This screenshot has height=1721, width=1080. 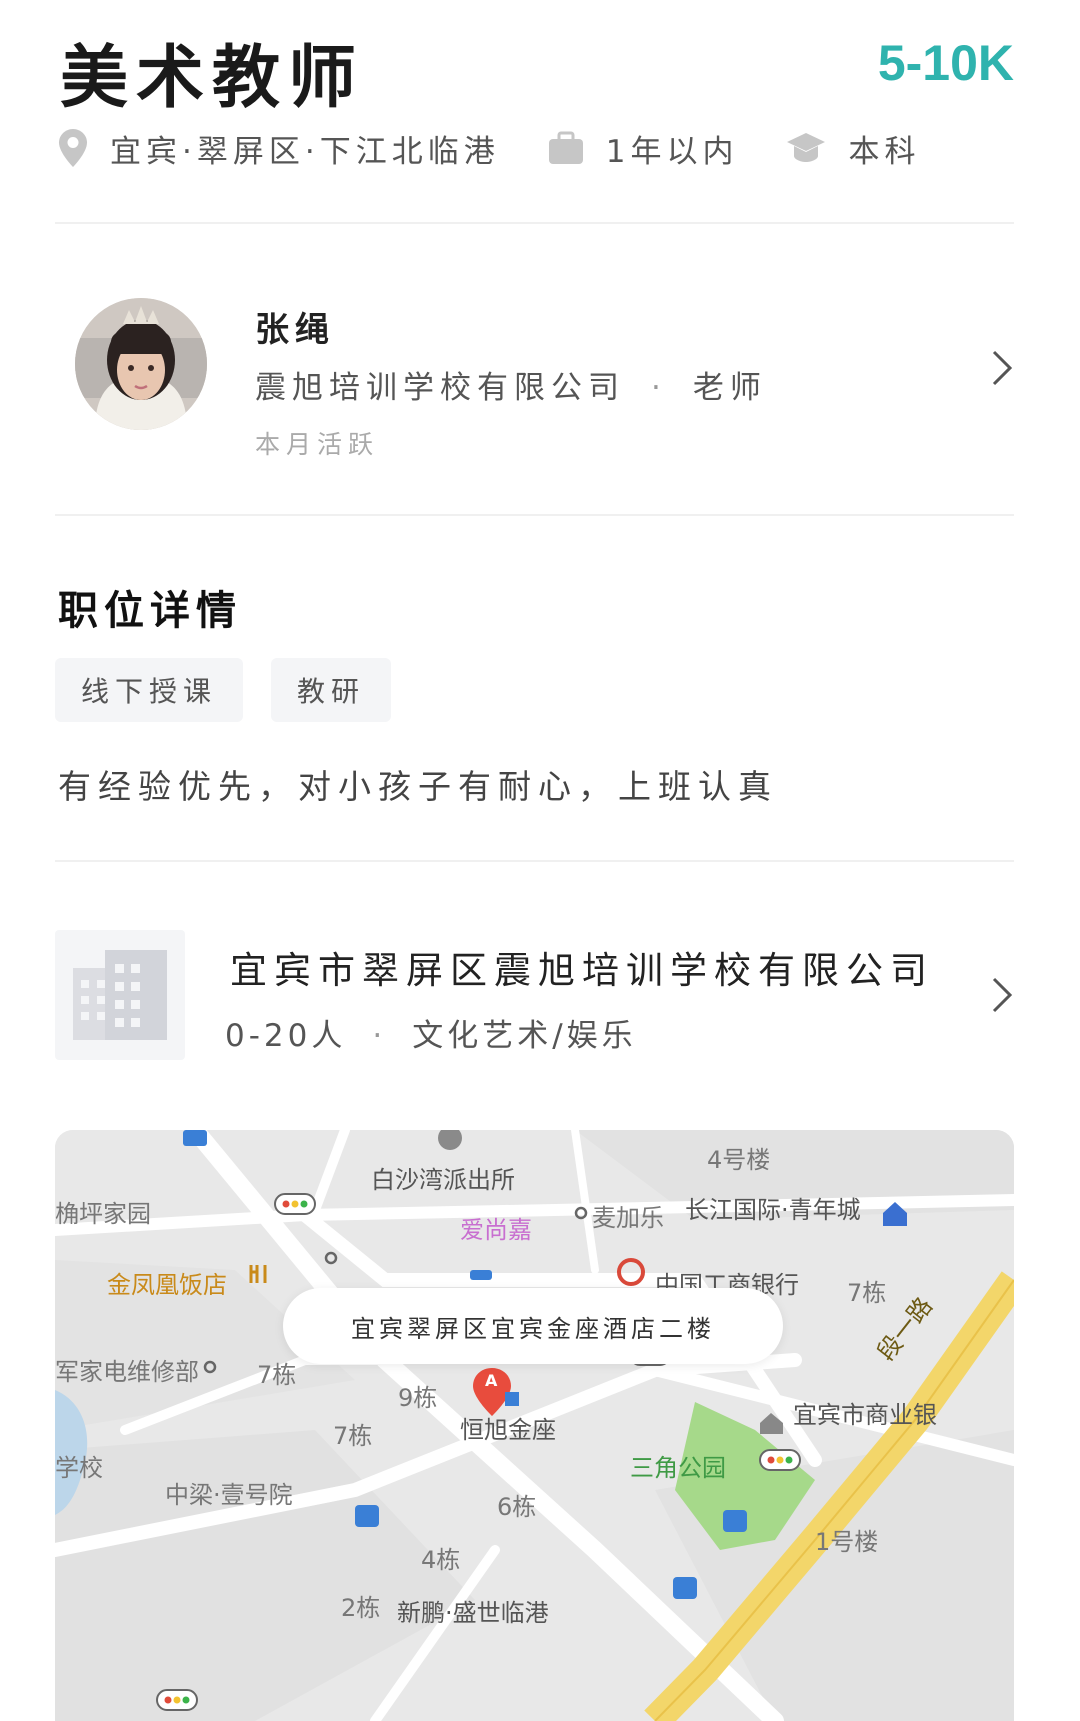 I want to click on location-text: 宜宾·翠屏区·下江北临港, so click(x=305, y=151).